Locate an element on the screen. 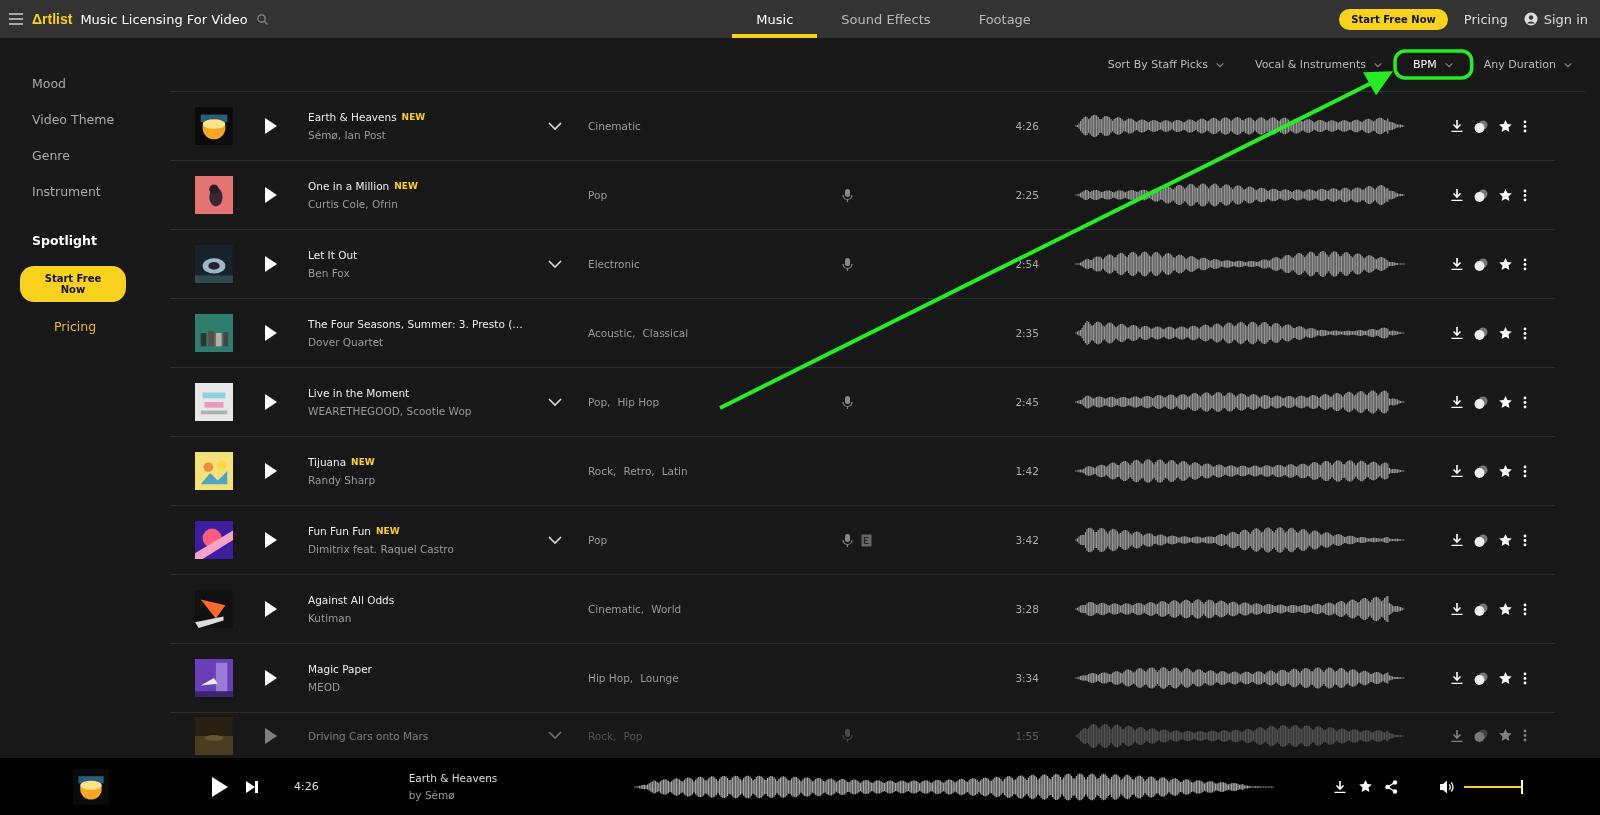 The image size is (1600, 815). volume-slider is located at coordinates (1493, 786).